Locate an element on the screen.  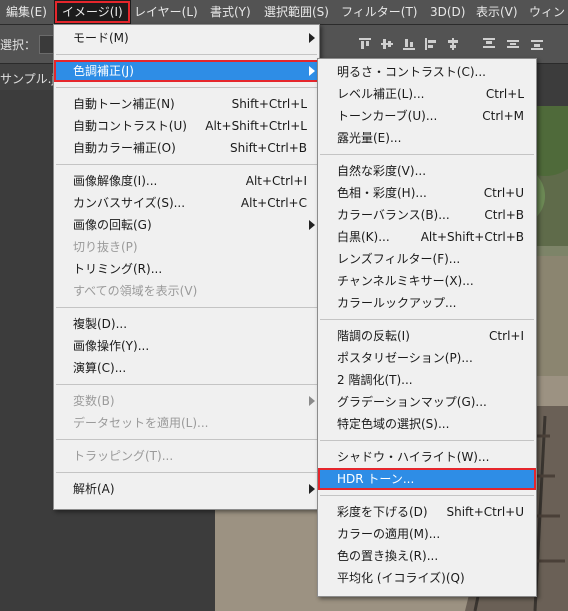
align-left-icon is located at coordinates (431, 44).